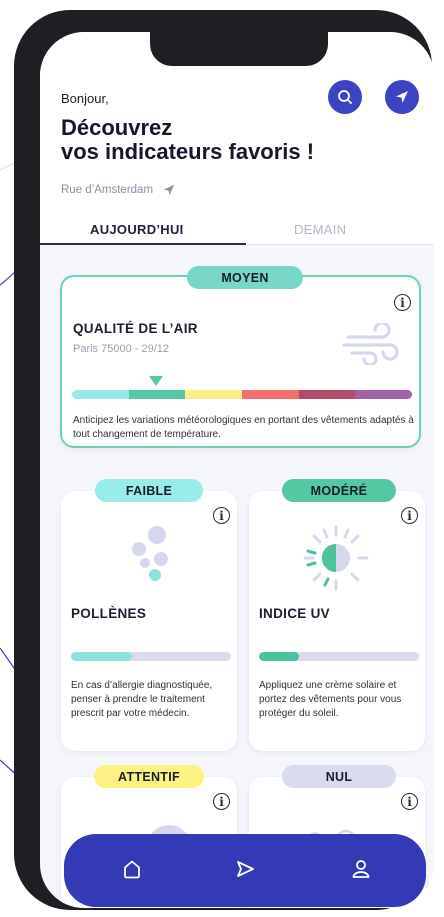 Image resolution: width=444 pixels, height=917 pixels. Describe the element at coordinates (109, 613) in the screenshot. I see `pollens-title: POLLÈNES` at that location.